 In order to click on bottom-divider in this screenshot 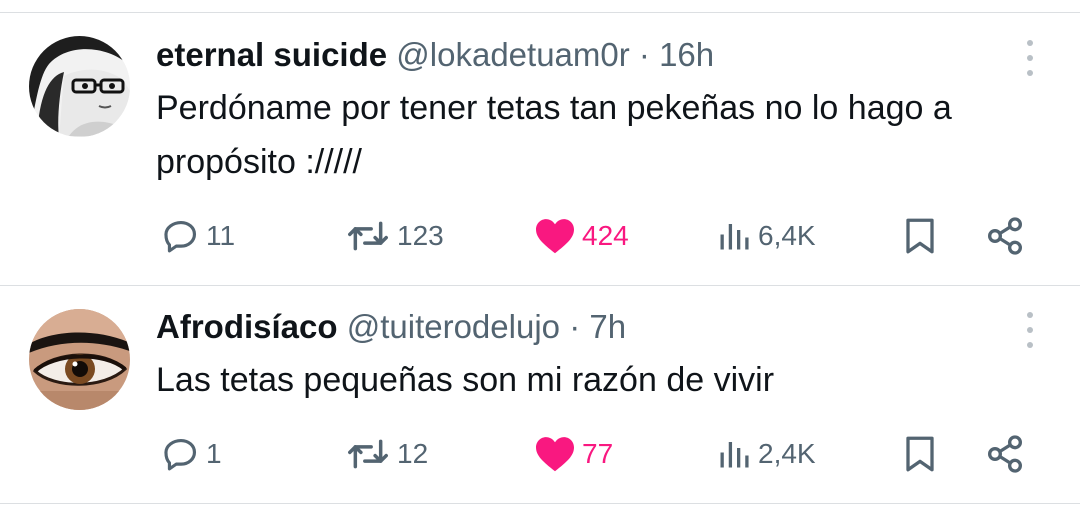, I will do `click(540, 503)`.